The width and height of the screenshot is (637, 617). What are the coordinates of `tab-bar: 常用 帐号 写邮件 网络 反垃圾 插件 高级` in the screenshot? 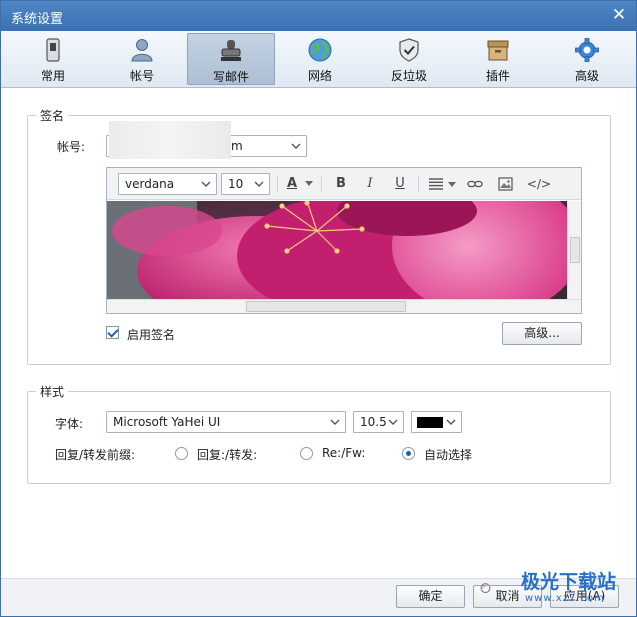 It's located at (318, 59).